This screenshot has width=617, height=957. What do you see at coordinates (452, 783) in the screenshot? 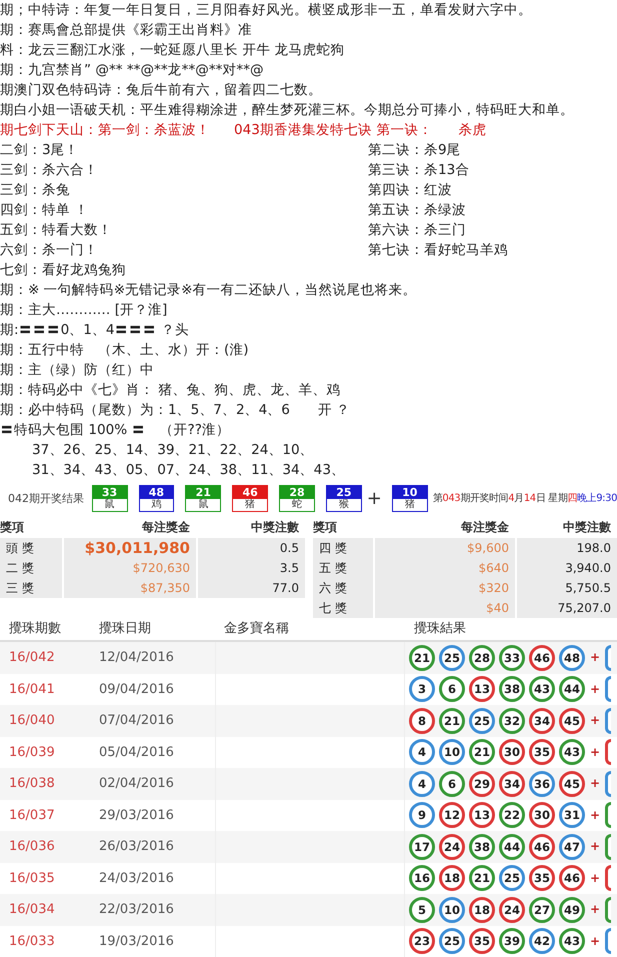
I see `lottery-ball: 6` at bounding box center [452, 783].